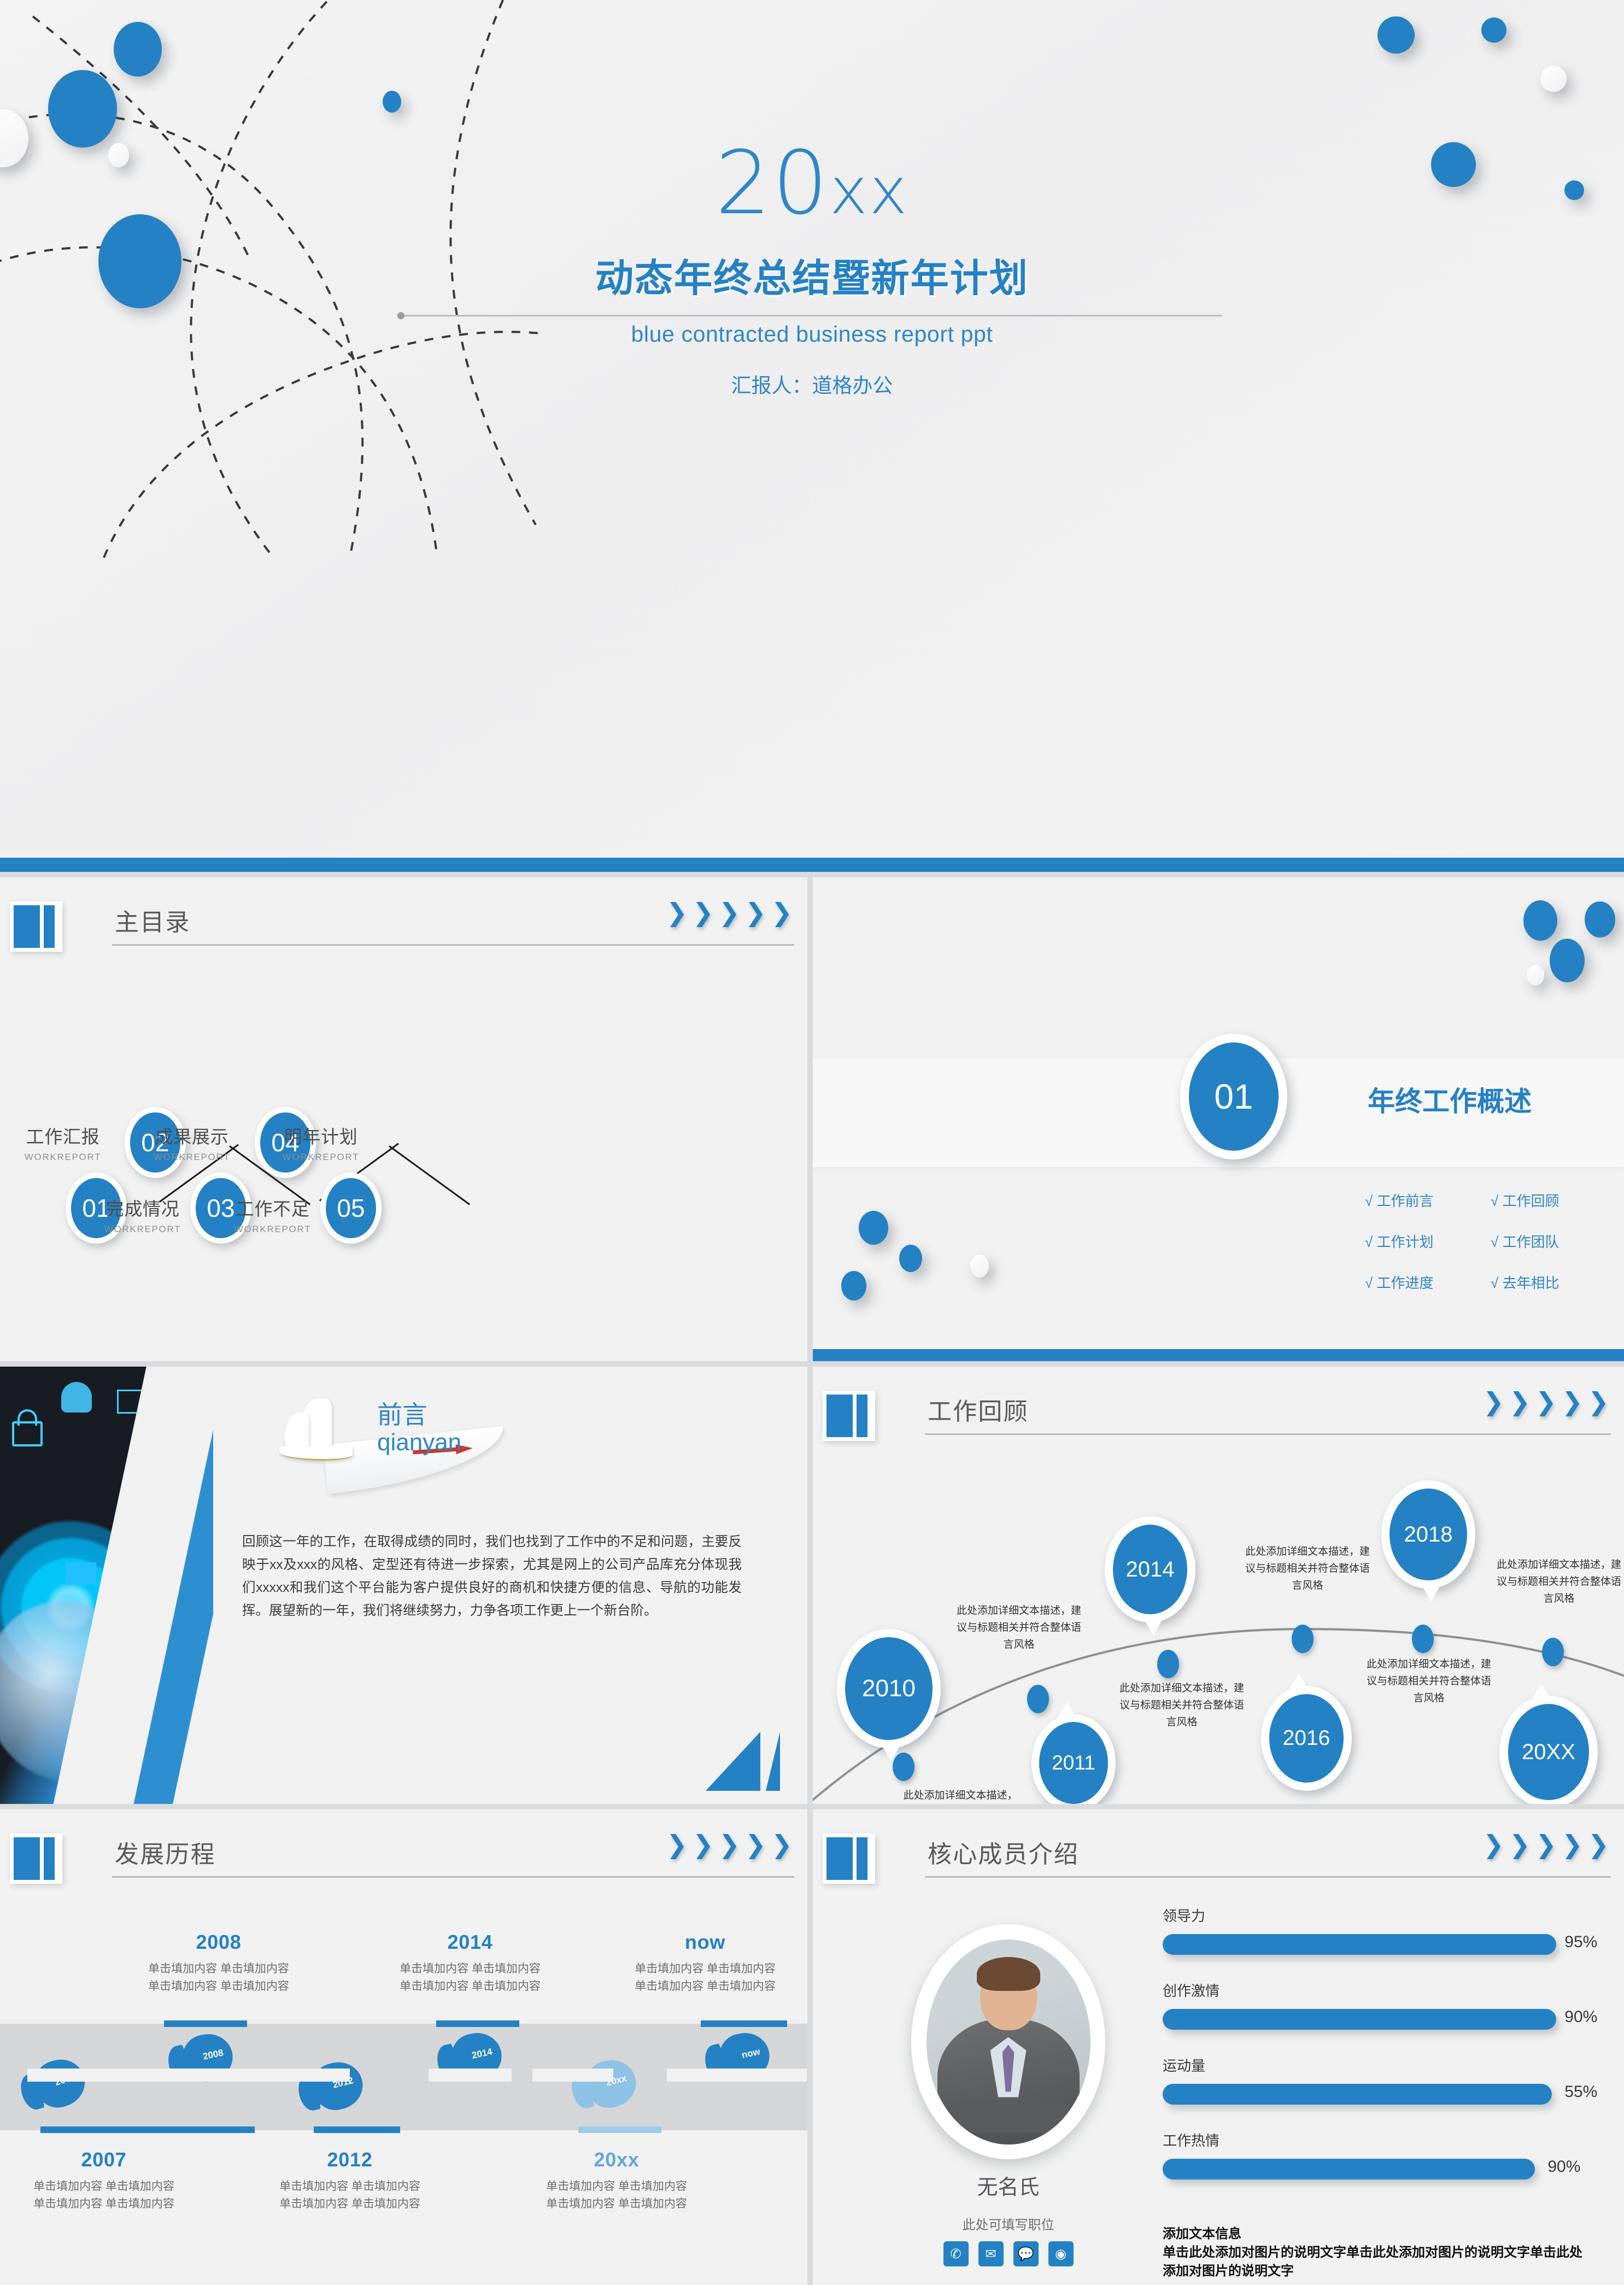  What do you see at coordinates (1553, 1200) in the screenshot?
I see `divider-bullet: √ 工作回顾` at bounding box center [1553, 1200].